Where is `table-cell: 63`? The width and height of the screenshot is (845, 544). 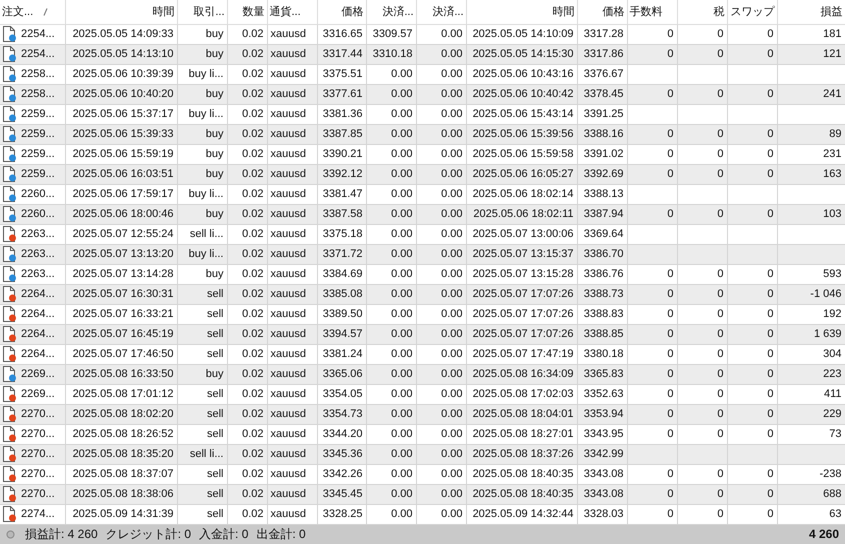
table-cell: 63 is located at coordinates (811, 514).